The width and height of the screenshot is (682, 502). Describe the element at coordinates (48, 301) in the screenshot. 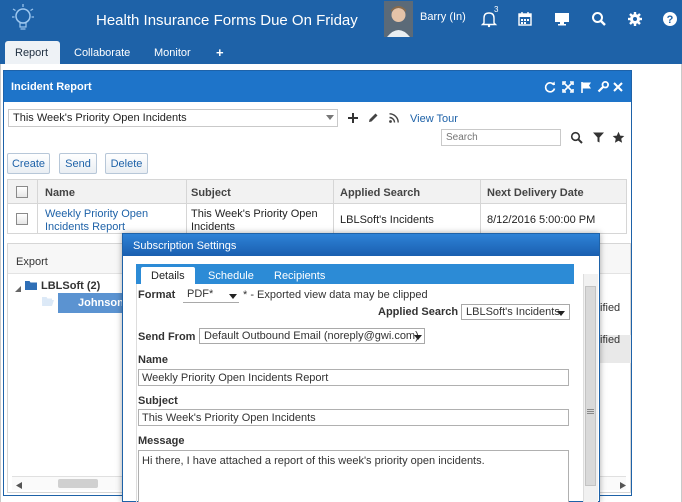

I see `folder-open-icon` at that location.